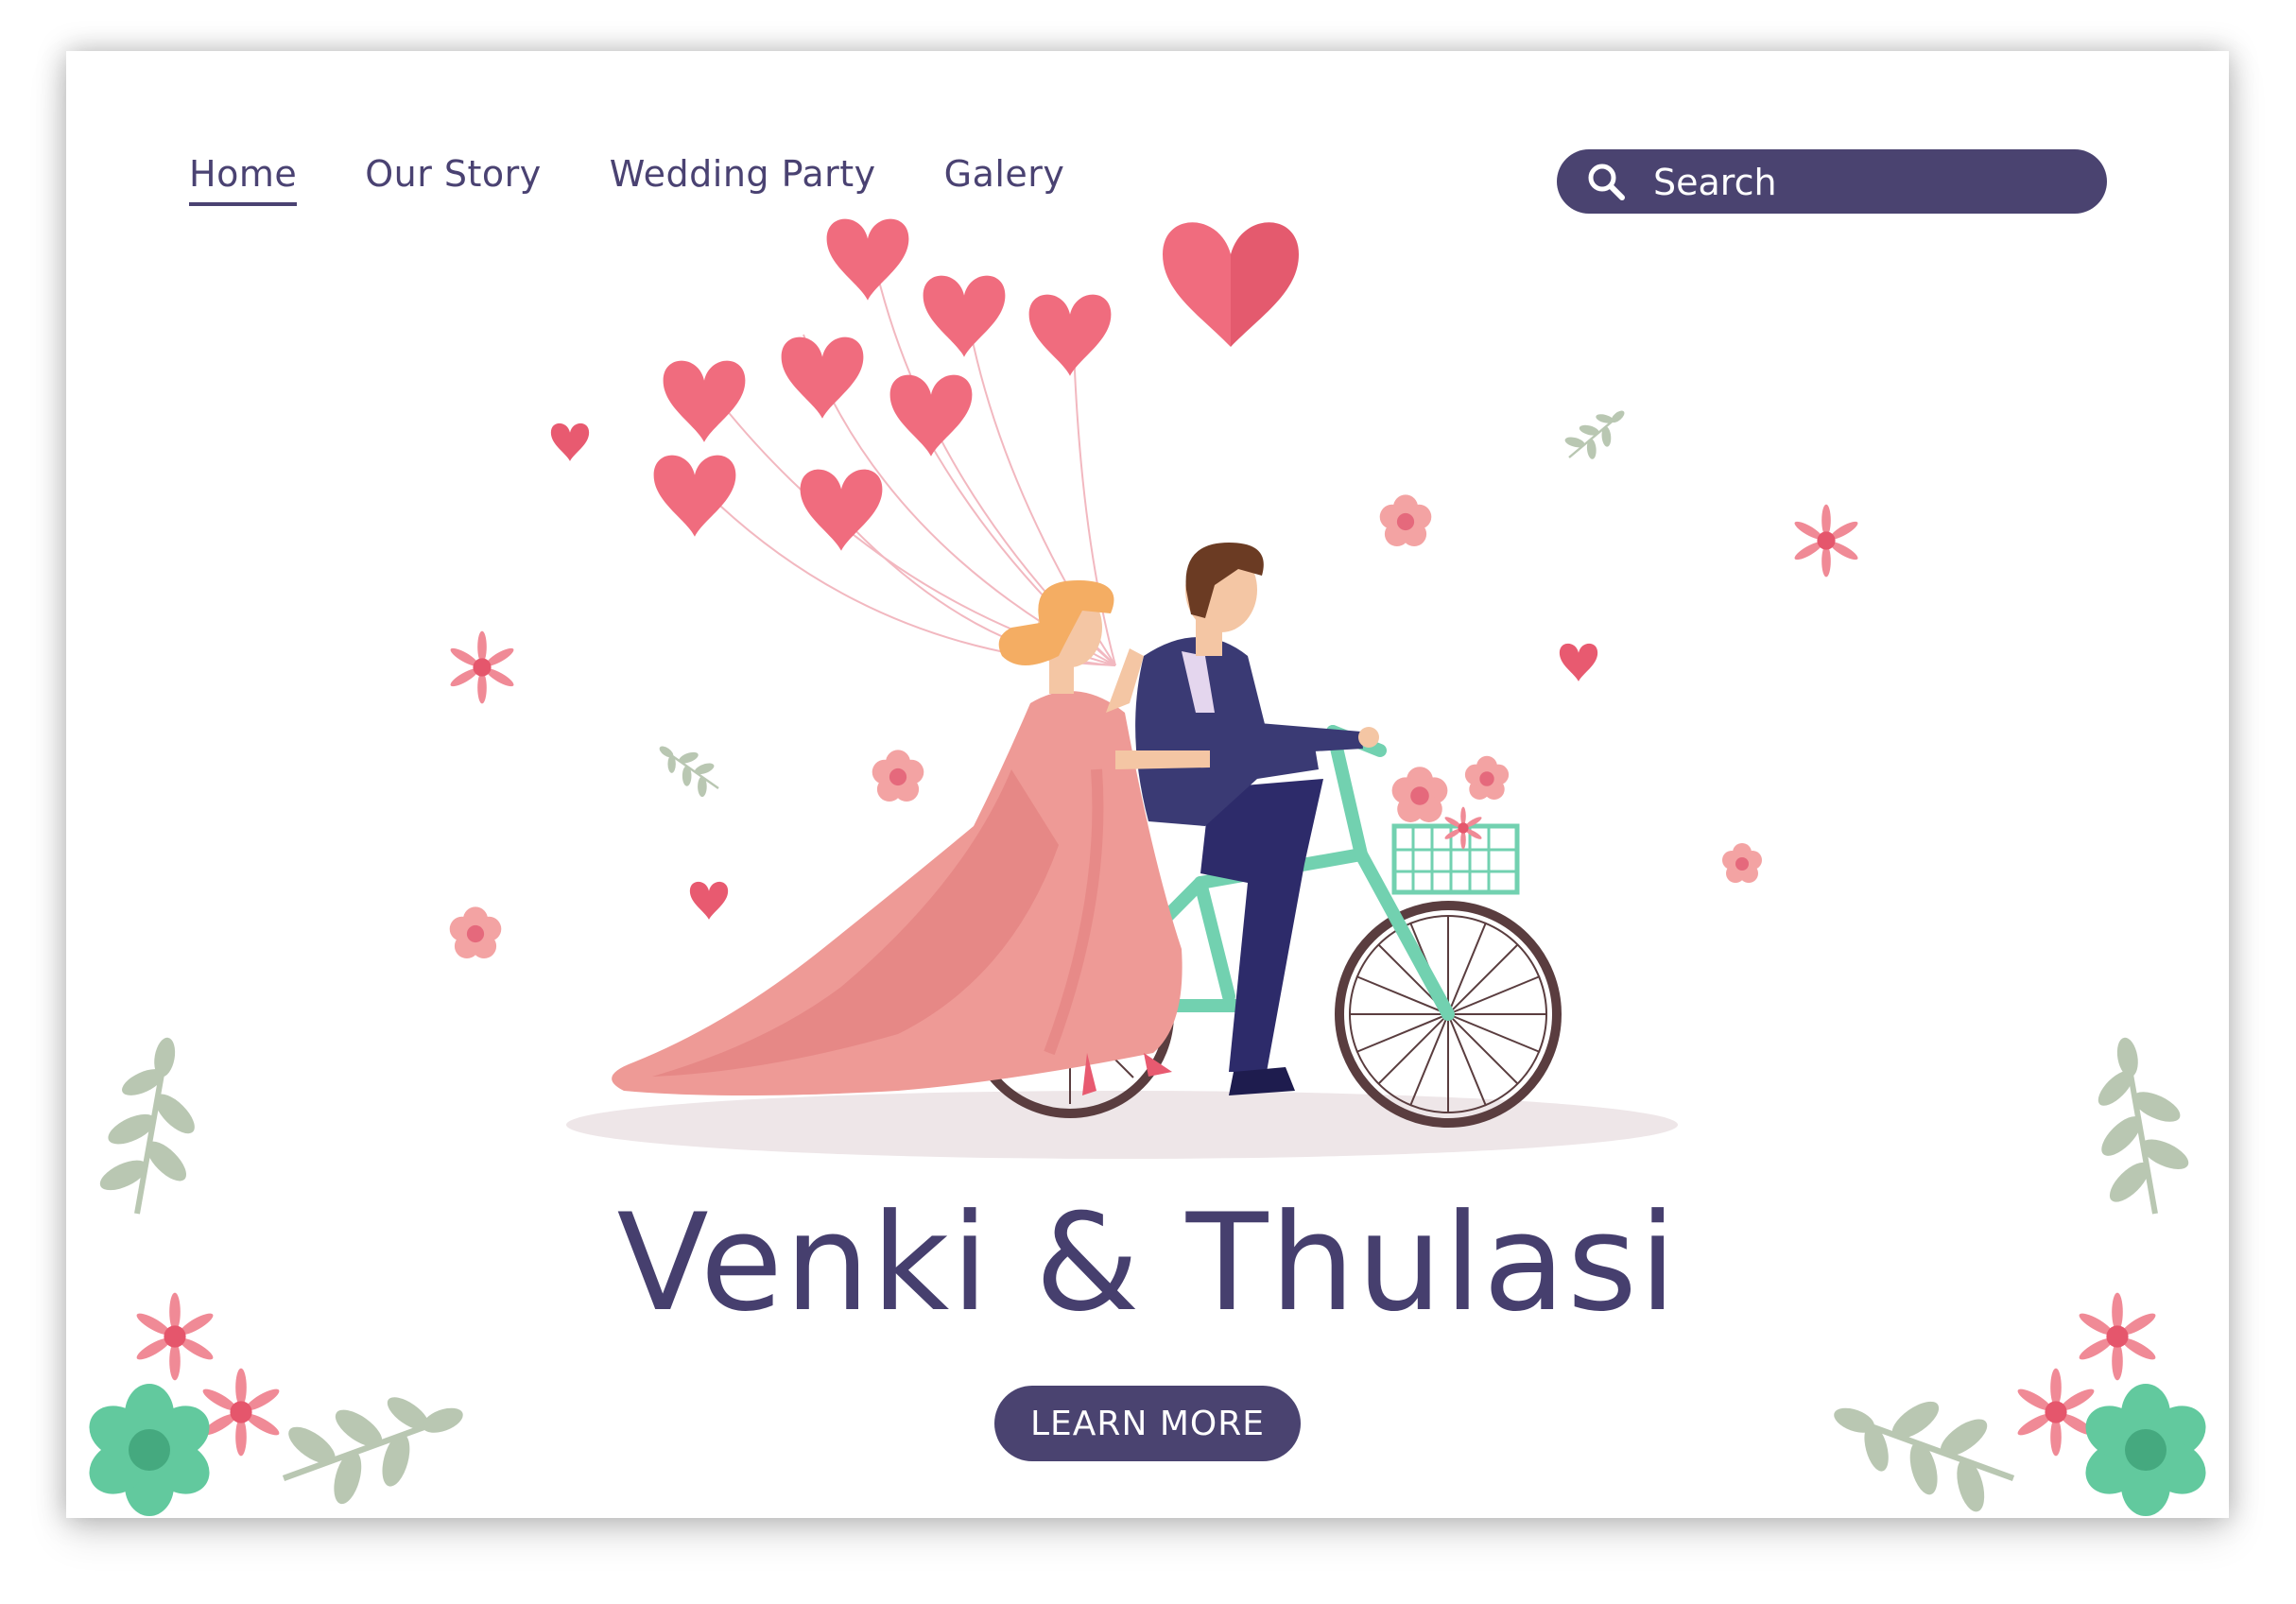 The image size is (2296, 1604). Describe the element at coordinates (1147, 1263) in the screenshot. I see `couple-names-title: Venki & Thulasi` at that location.